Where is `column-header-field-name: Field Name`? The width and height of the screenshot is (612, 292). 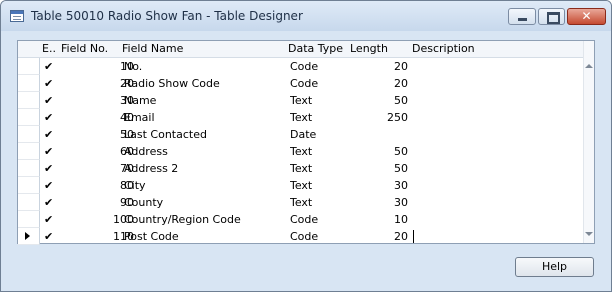
column-header-field-name: Field Name is located at coordinates (152, 49).